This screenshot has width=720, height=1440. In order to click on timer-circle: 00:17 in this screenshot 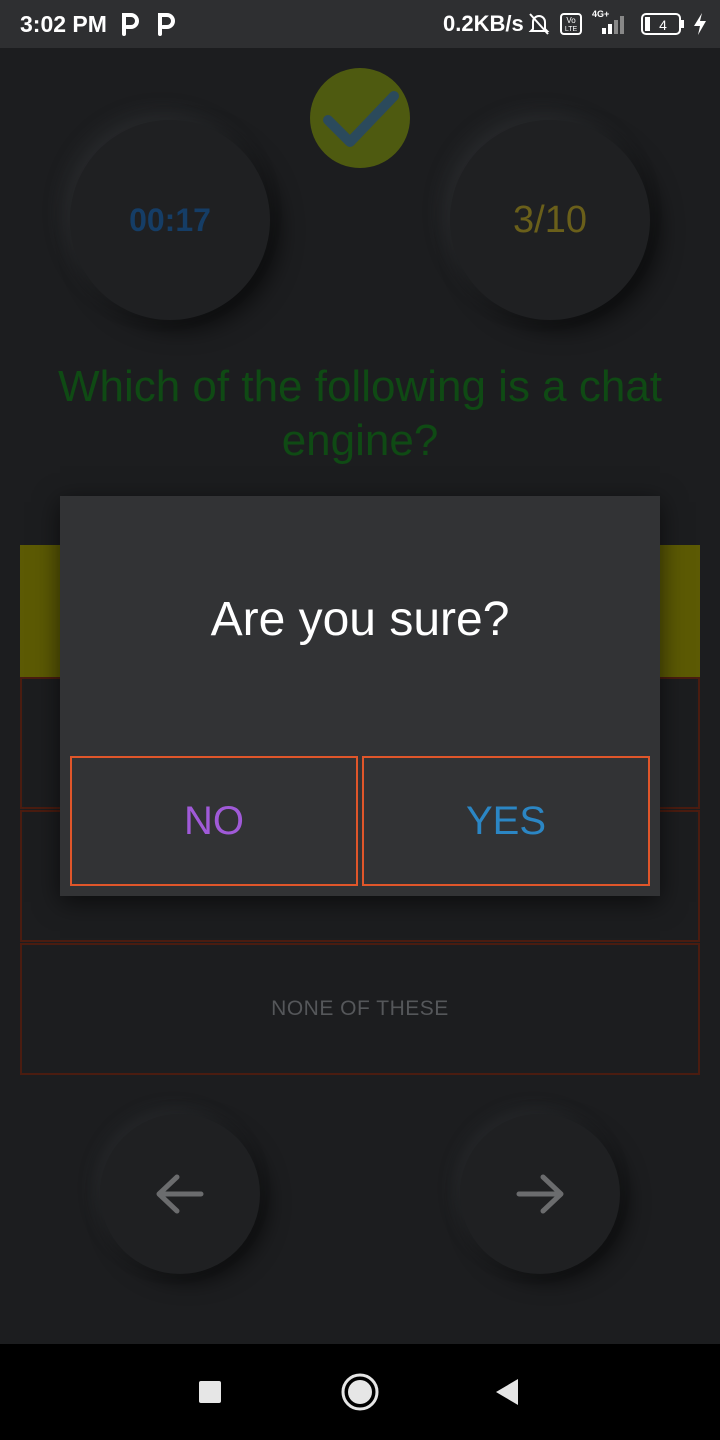, I will do `click(170, 220)`.